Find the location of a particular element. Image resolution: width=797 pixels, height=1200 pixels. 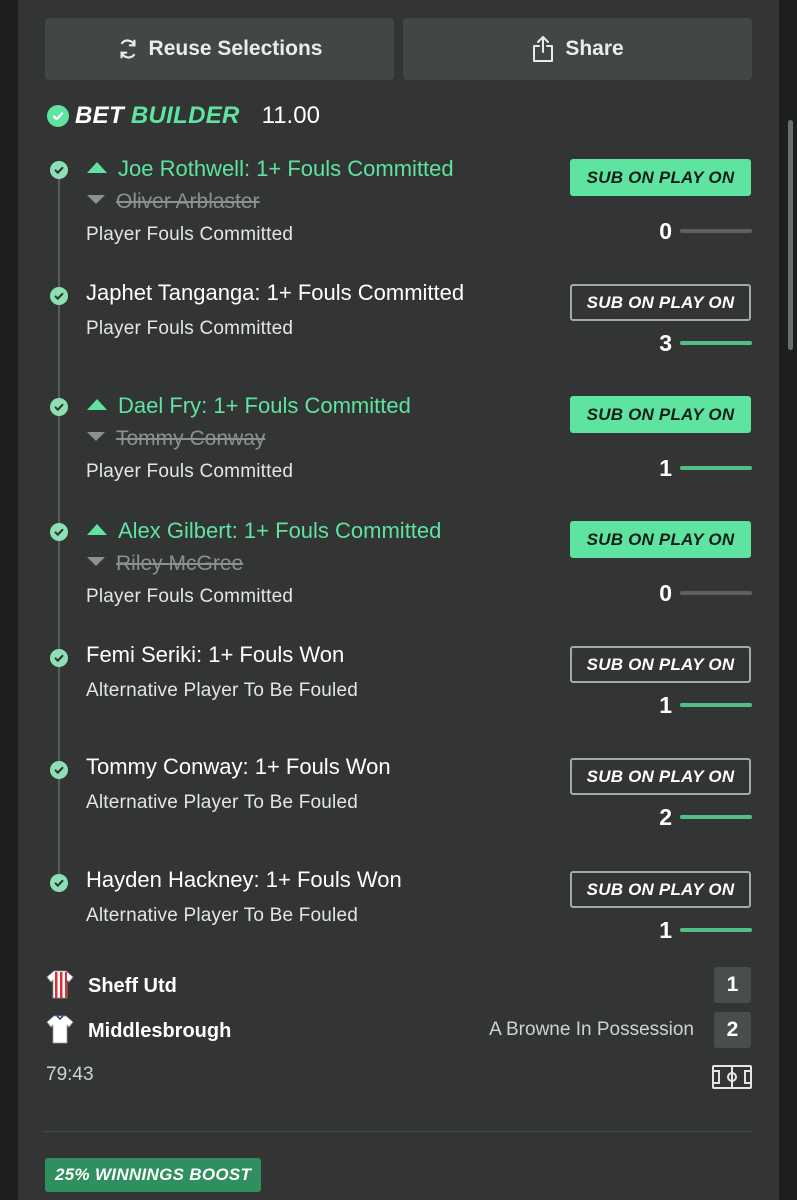

away-score: 2 is located at coordinates (732, 1030).